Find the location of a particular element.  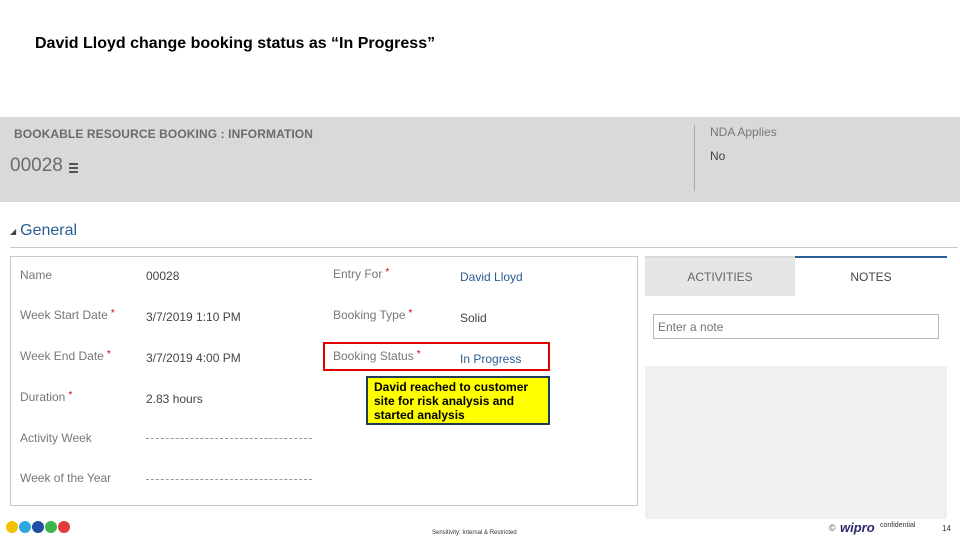

field-label-activity-week: Activity Week is located at coordinates (56, 438).